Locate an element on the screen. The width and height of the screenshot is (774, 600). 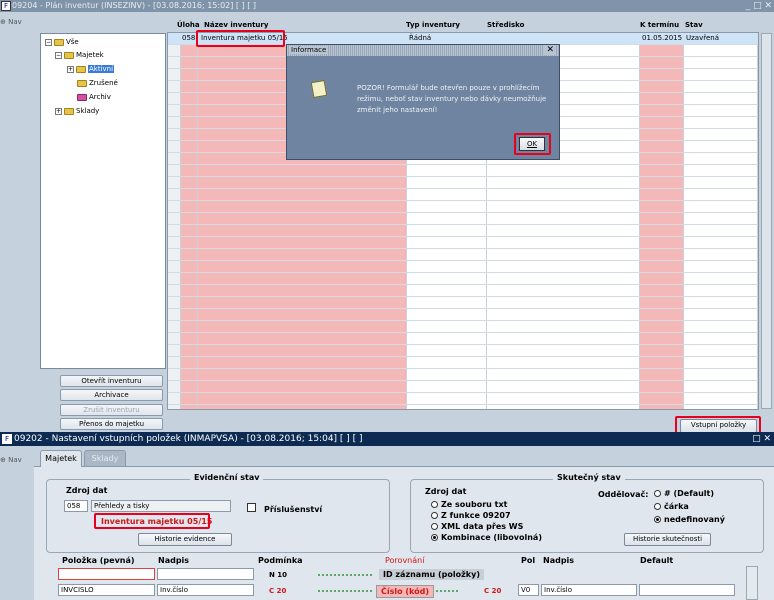
separator-label: Oddělovač: is located at coordinates (623, 494).